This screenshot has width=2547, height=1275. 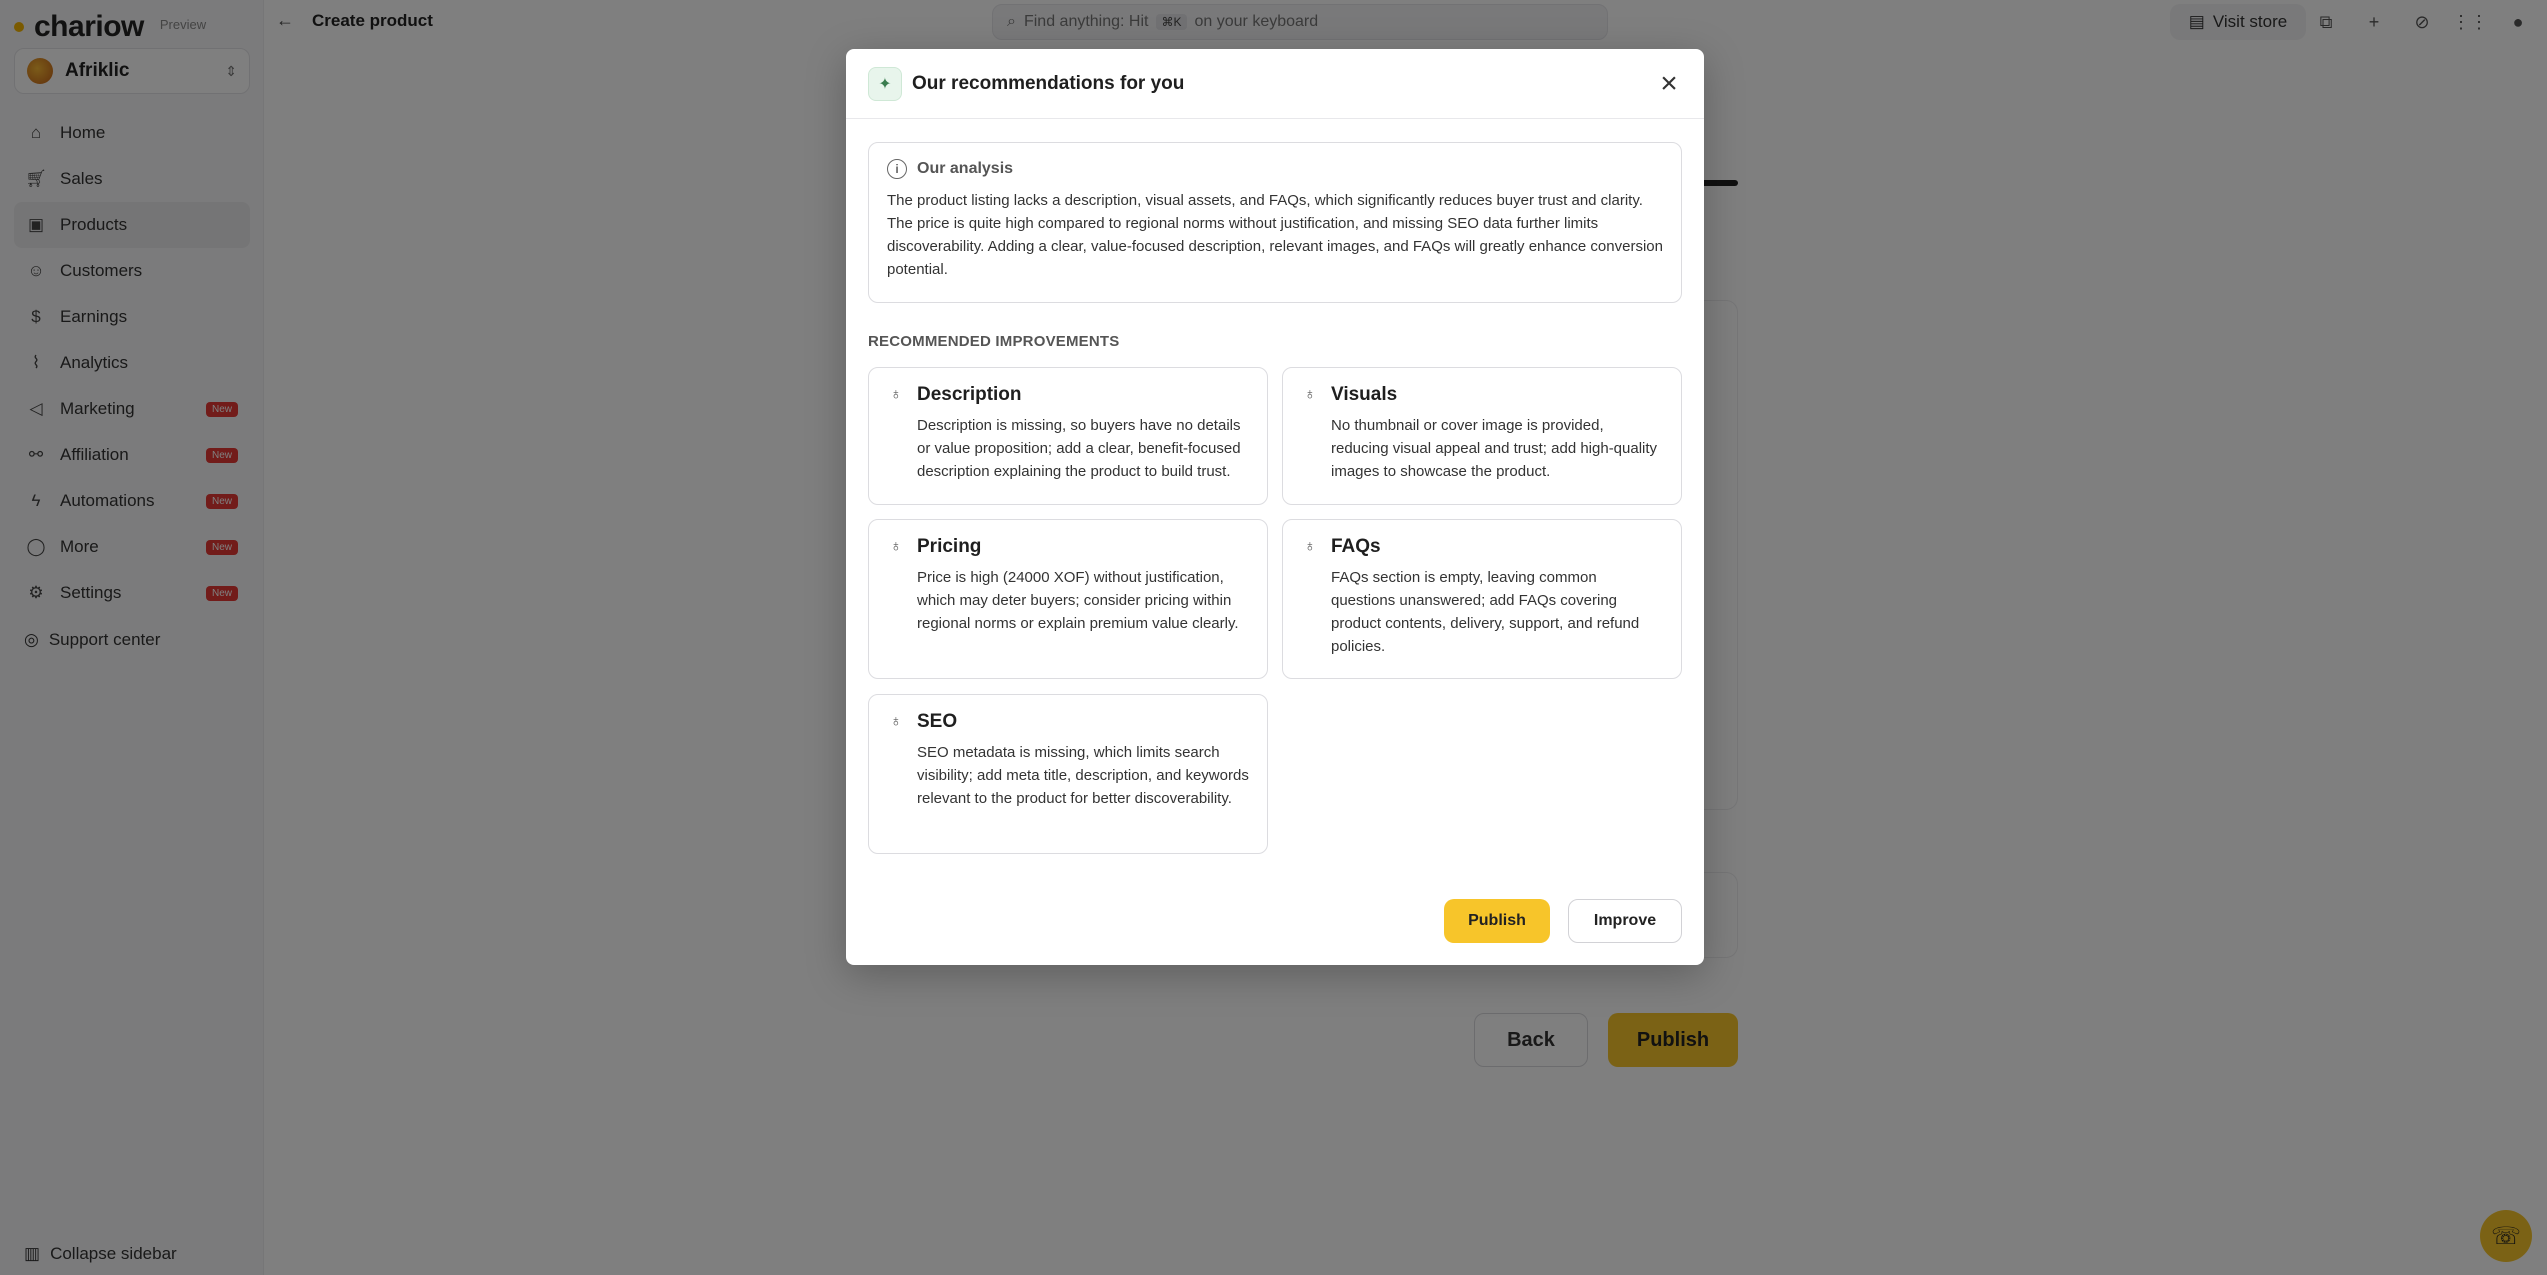 What do you see at coordinates (1364, 394) in the screenshot?
I see `recommendation-title: Visuals` at bounding box center [1364, 394].